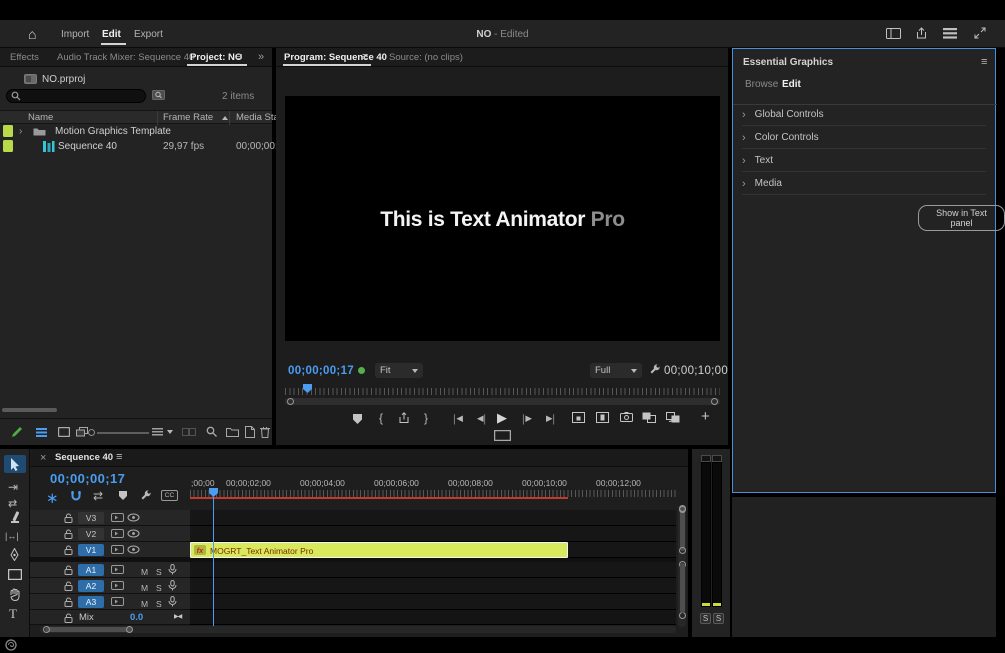  I want to click on program-panel-menu-icon: ≡, so click(365, 57).